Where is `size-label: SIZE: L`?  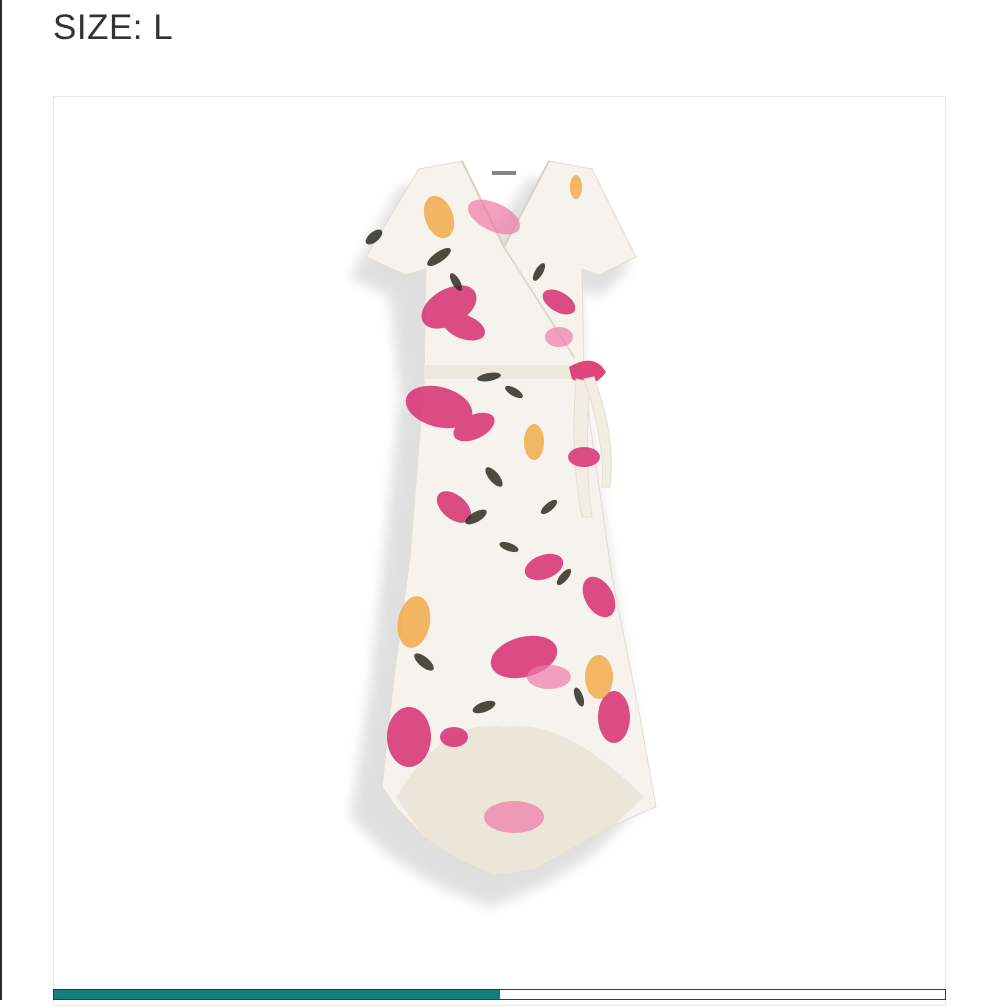 size-label: SIZE: L is located at coordinates (113, 27).